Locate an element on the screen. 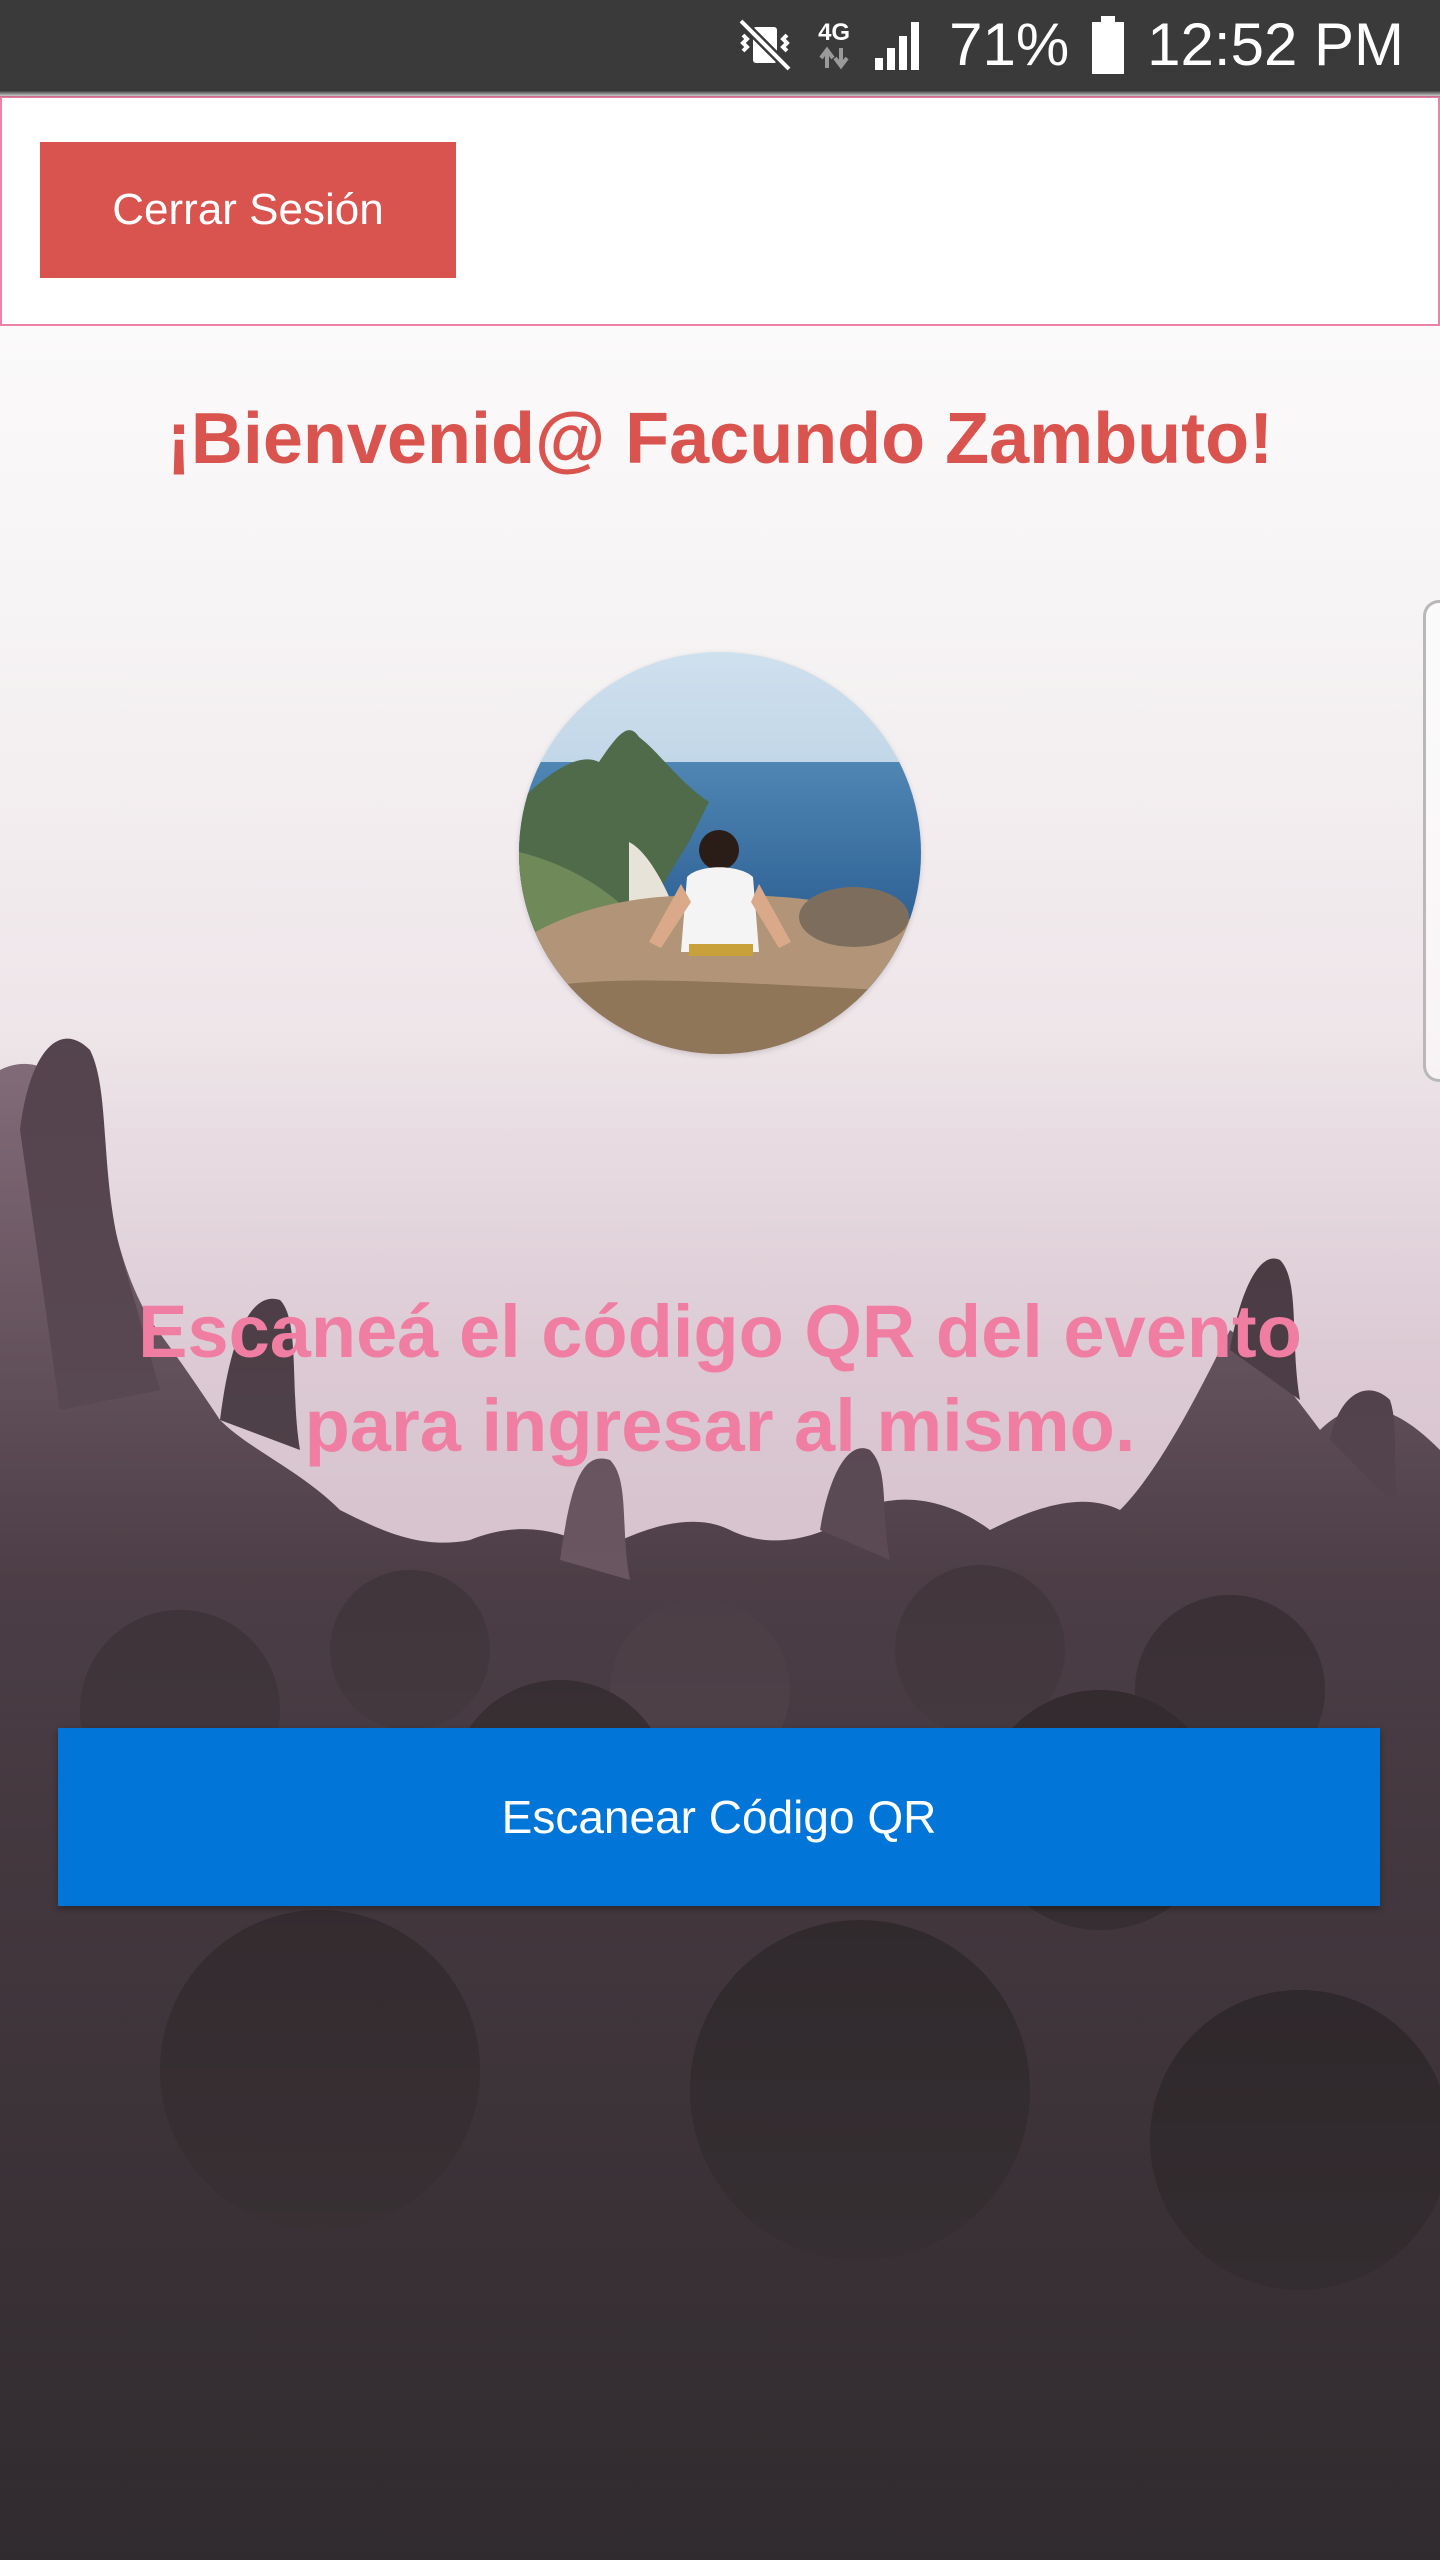  battery-percent: 71% is located at coordinates (1009, 44).